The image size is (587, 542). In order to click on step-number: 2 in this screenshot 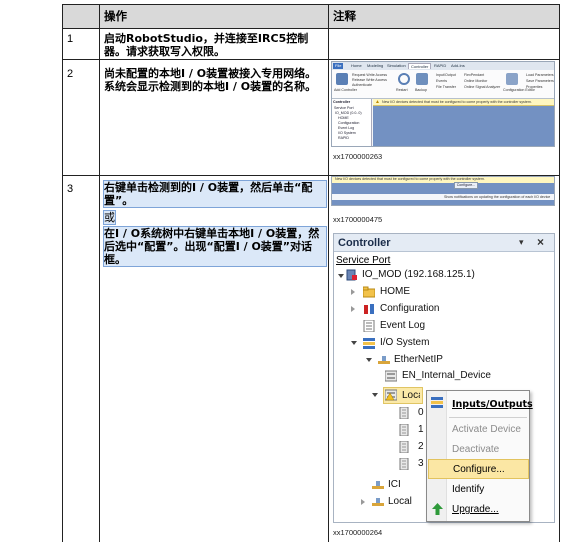, I will do `click(70, 74)`.